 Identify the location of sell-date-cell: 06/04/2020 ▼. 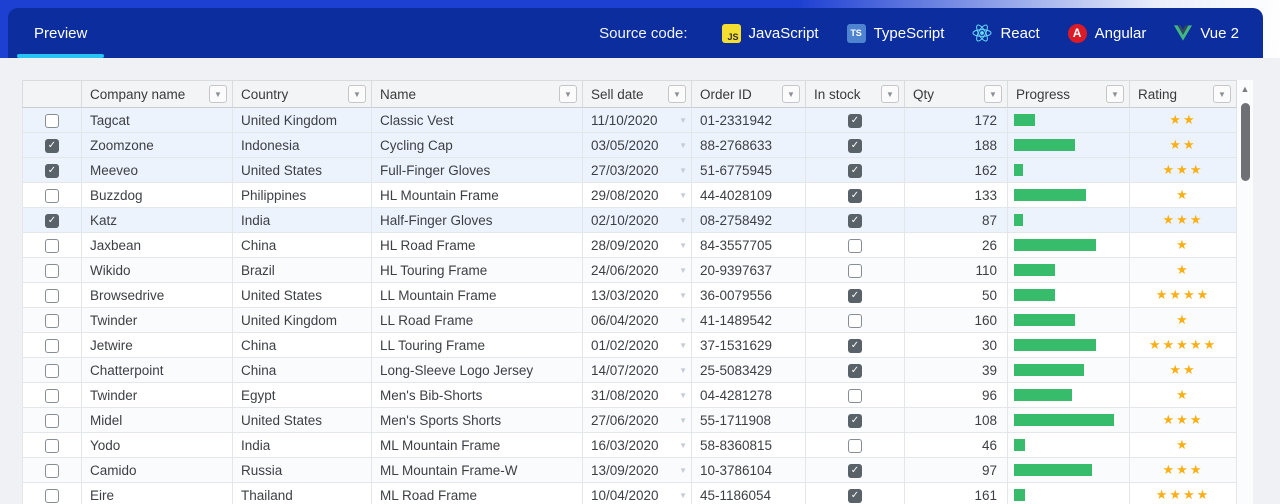
(637, 320).